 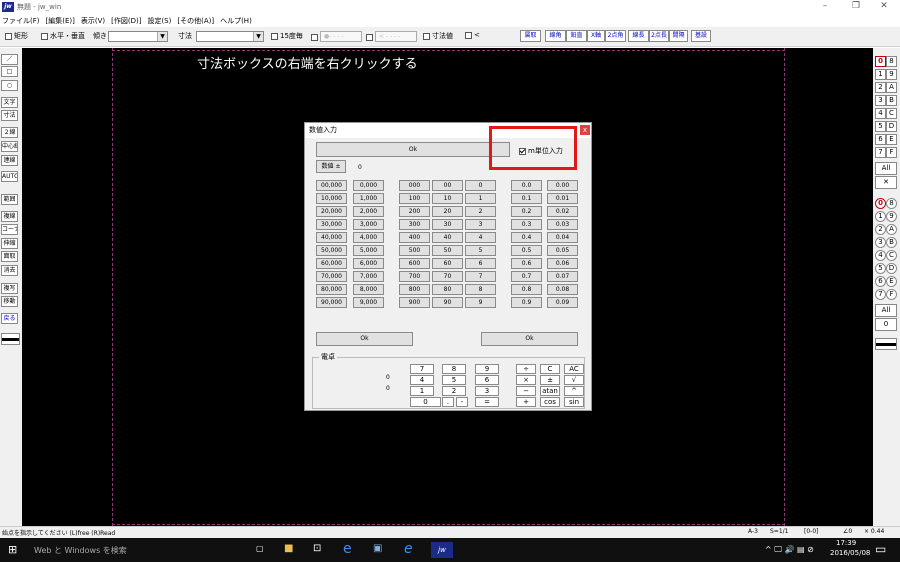 What do you see at coordinates (230, 36) in the screenshot?
I see `dim-combo: ▼` at bounding box center [230, 36].